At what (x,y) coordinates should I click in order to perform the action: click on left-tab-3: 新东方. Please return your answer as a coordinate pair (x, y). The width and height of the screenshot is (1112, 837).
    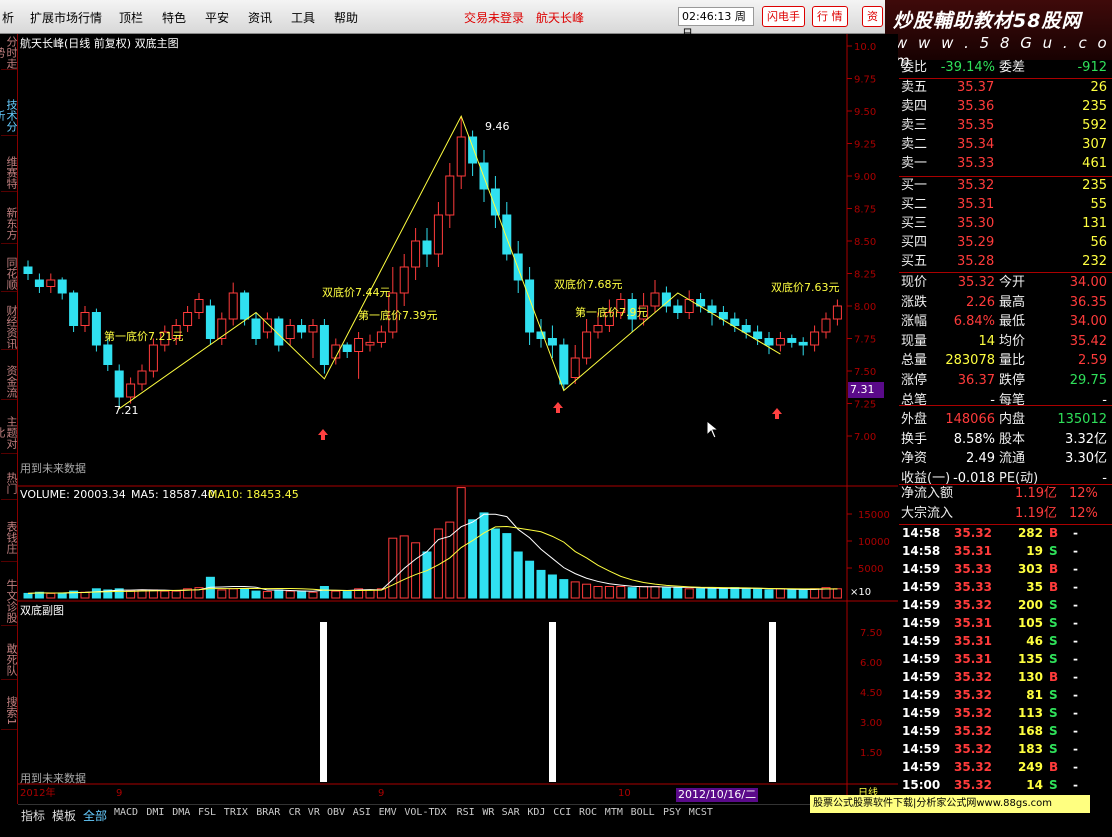
    Looking at the image, I should click on (9, 224).